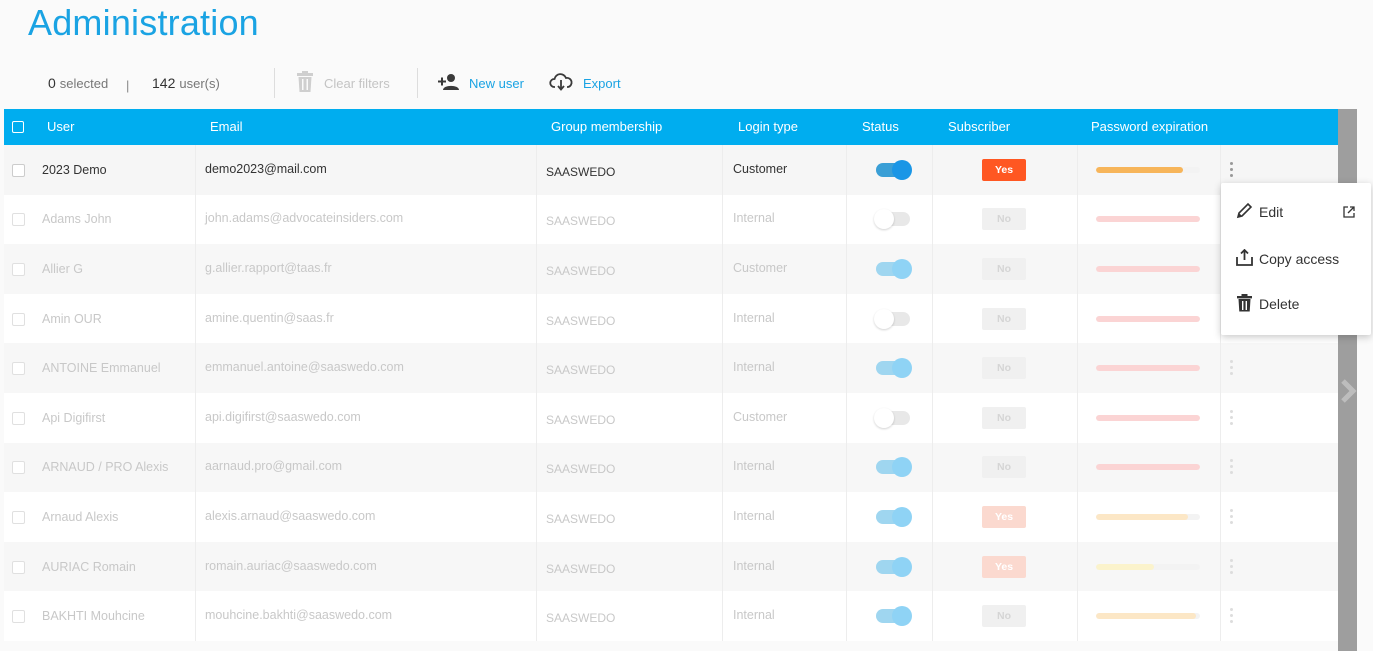 The image size is (1373, 651). I want to click on export-button: Export, so click(585, 83).